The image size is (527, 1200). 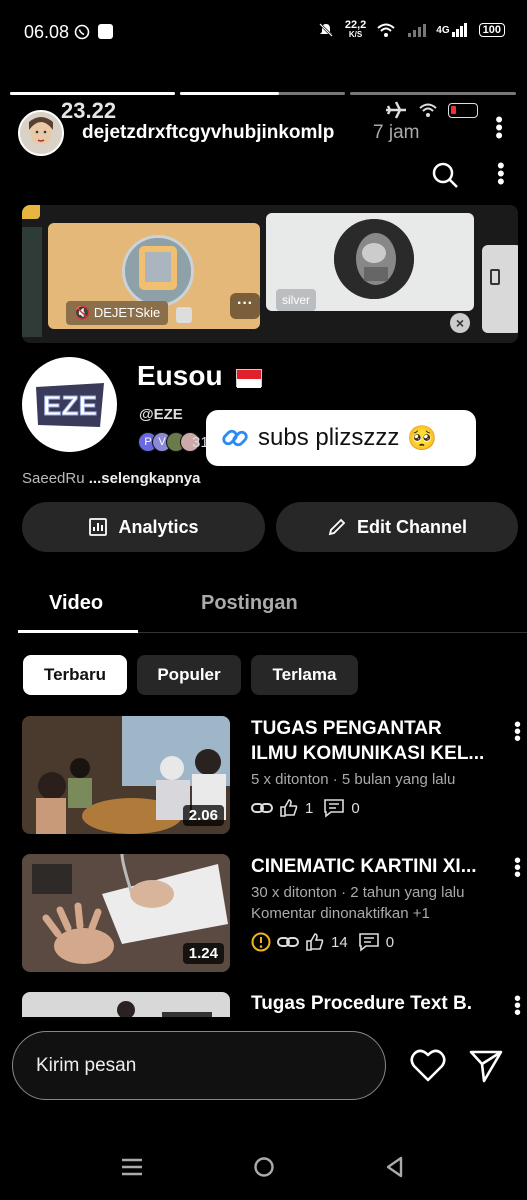 I want to click on status-icons: 22,2 K/S 4G 100, so click(x=411, y=30).